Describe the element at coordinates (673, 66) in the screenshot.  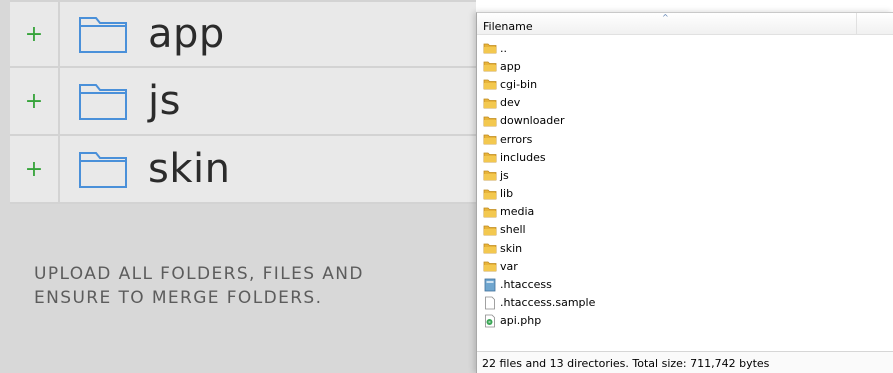
I see `file-row: app` at that location.